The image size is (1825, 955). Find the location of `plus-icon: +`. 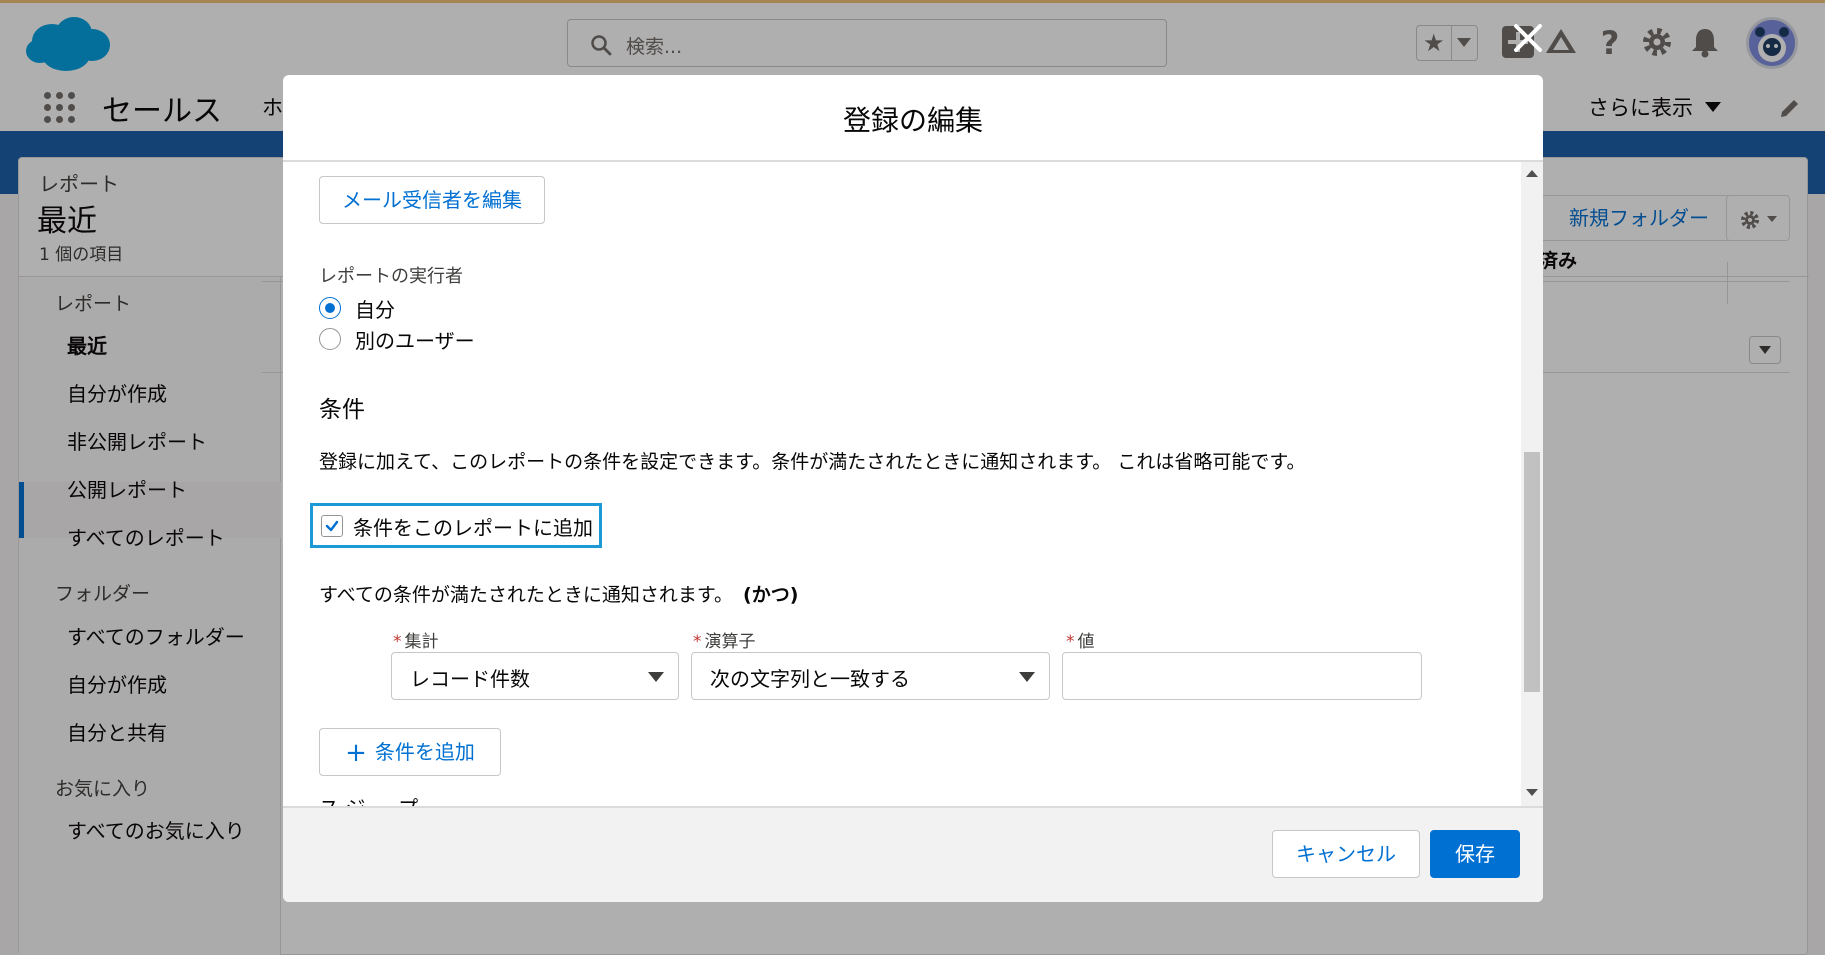

plus-icon: + is located at coordinates (356, 753).